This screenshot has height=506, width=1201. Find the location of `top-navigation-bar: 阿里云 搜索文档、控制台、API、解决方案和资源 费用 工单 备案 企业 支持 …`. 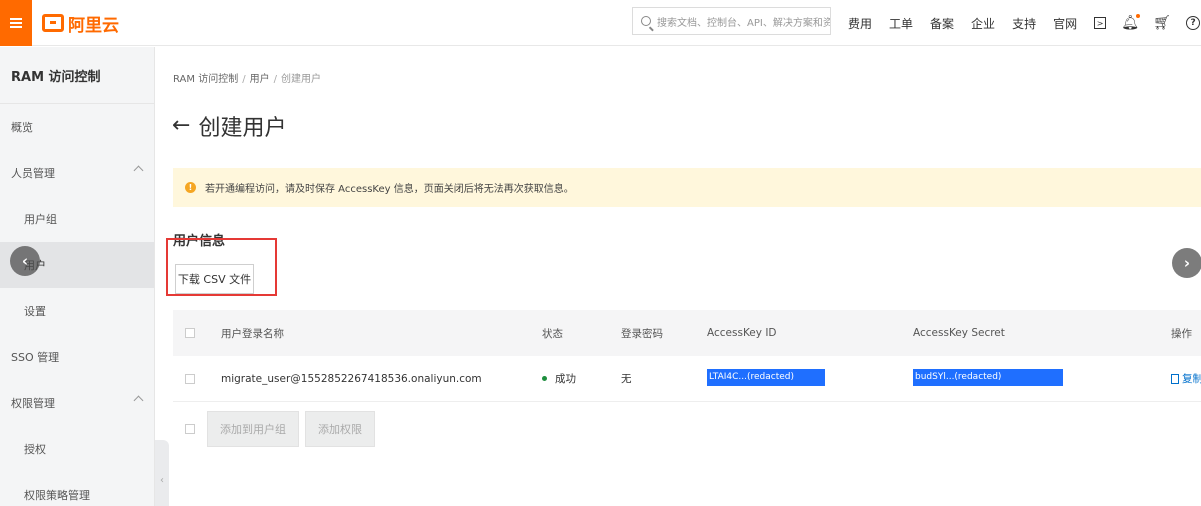

top-navigation-bar: 阿里云 搜索文档、控制台、API、解决方案和资源 费用 工单 备案 企业 支持 … is located at coordinates (600, 23).